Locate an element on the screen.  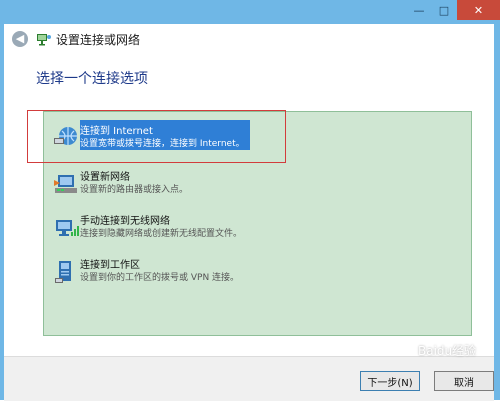
dialog-footer: 下一步(N) 取消 is located at coordinates (249, 378).